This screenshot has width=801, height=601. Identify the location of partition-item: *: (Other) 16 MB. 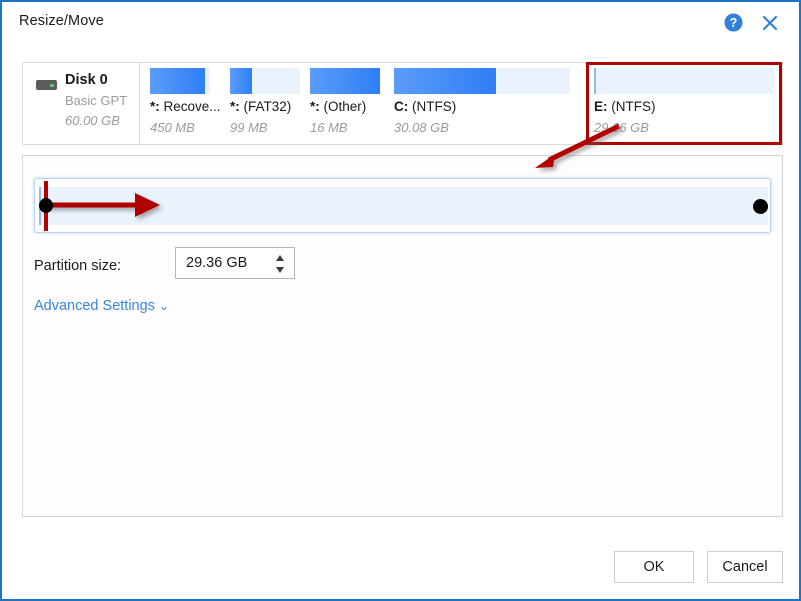
(345, 103).